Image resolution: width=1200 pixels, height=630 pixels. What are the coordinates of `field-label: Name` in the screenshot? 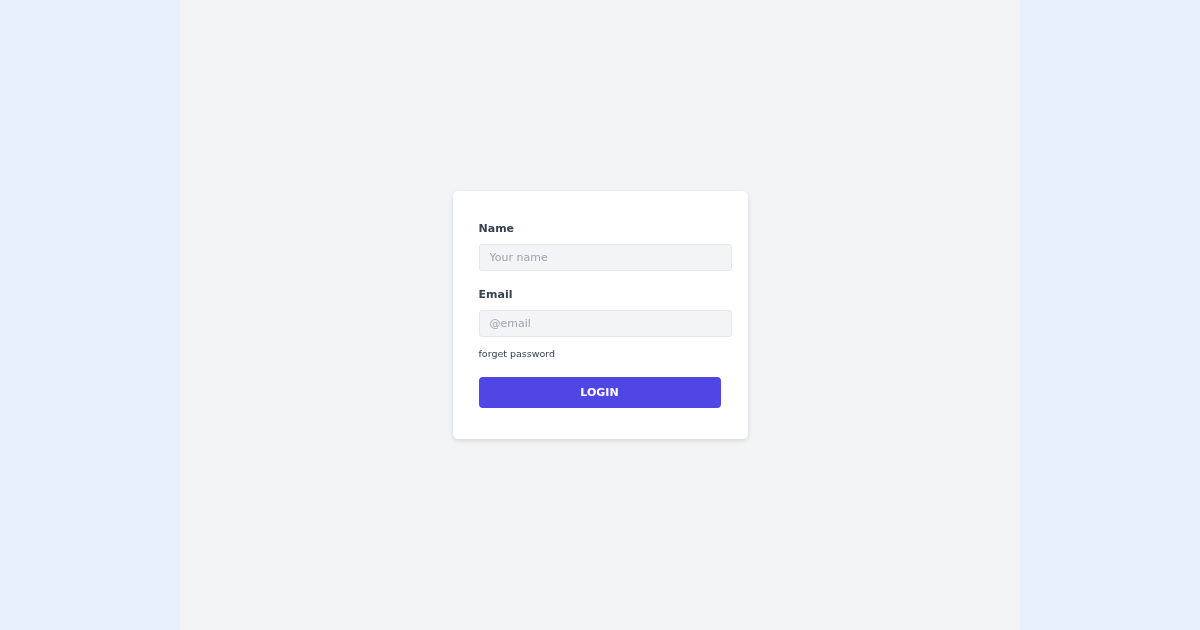 It's located at (496, 228).